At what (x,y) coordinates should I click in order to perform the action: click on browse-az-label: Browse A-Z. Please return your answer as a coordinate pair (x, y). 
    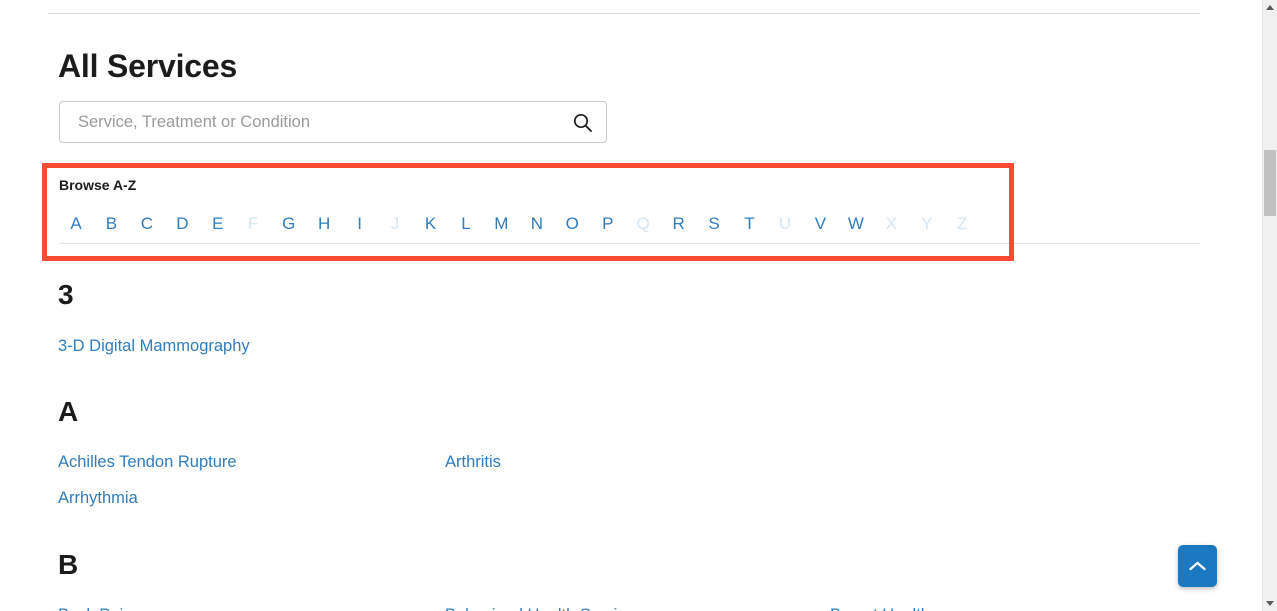
    Looking at the image, I should click on (98, 185).